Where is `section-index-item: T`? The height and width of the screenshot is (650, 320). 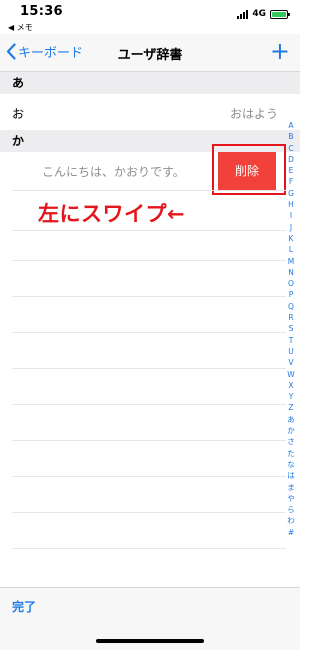
section-index-item: T is located at coordinates (291, 340).